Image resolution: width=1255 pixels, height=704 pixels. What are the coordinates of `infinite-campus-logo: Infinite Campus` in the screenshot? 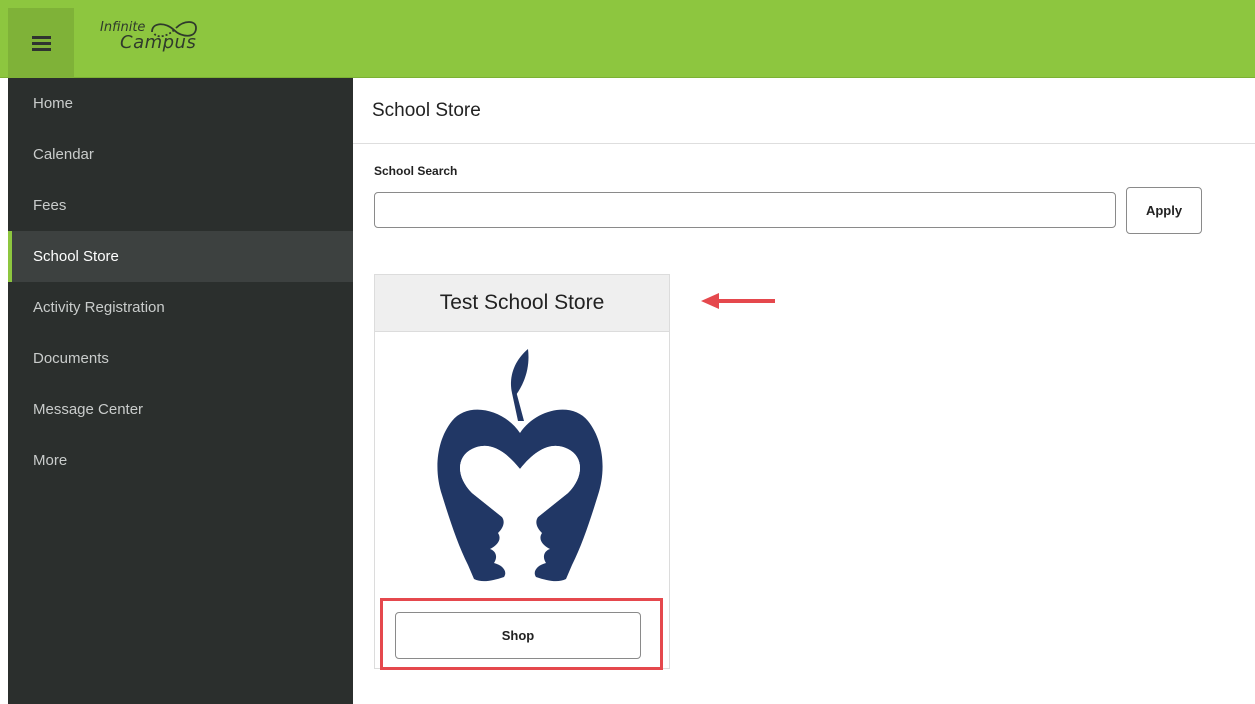 It's located at (162, 41).